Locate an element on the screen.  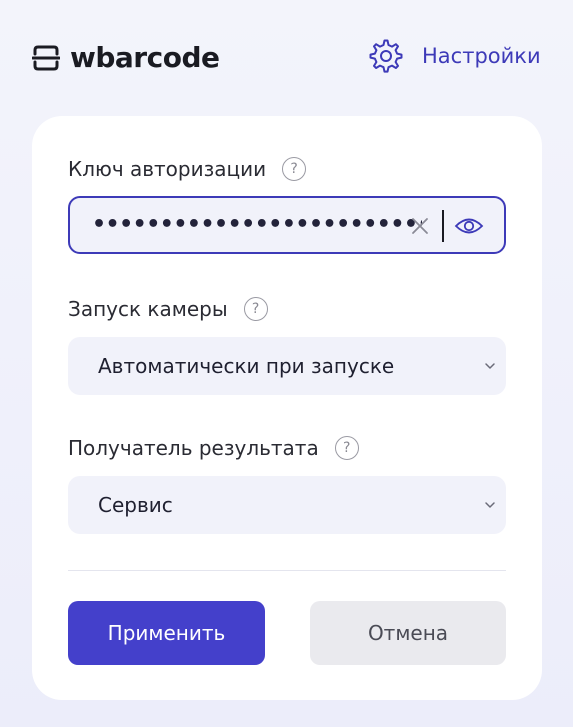
barcode-scan-icon is located at coordinates (46, 58).